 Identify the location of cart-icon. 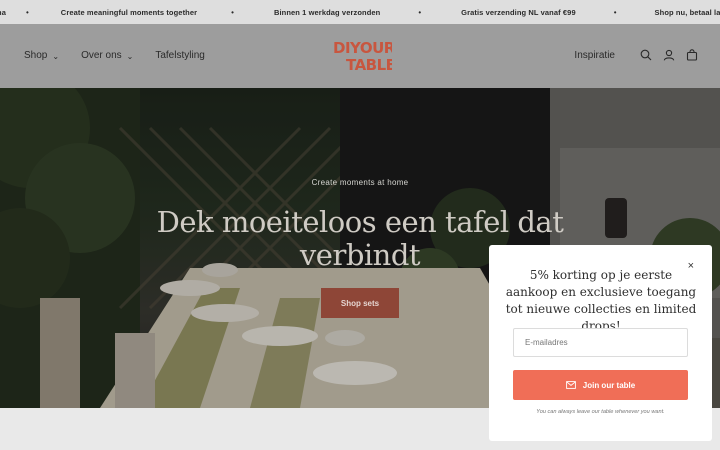
(692, 55).